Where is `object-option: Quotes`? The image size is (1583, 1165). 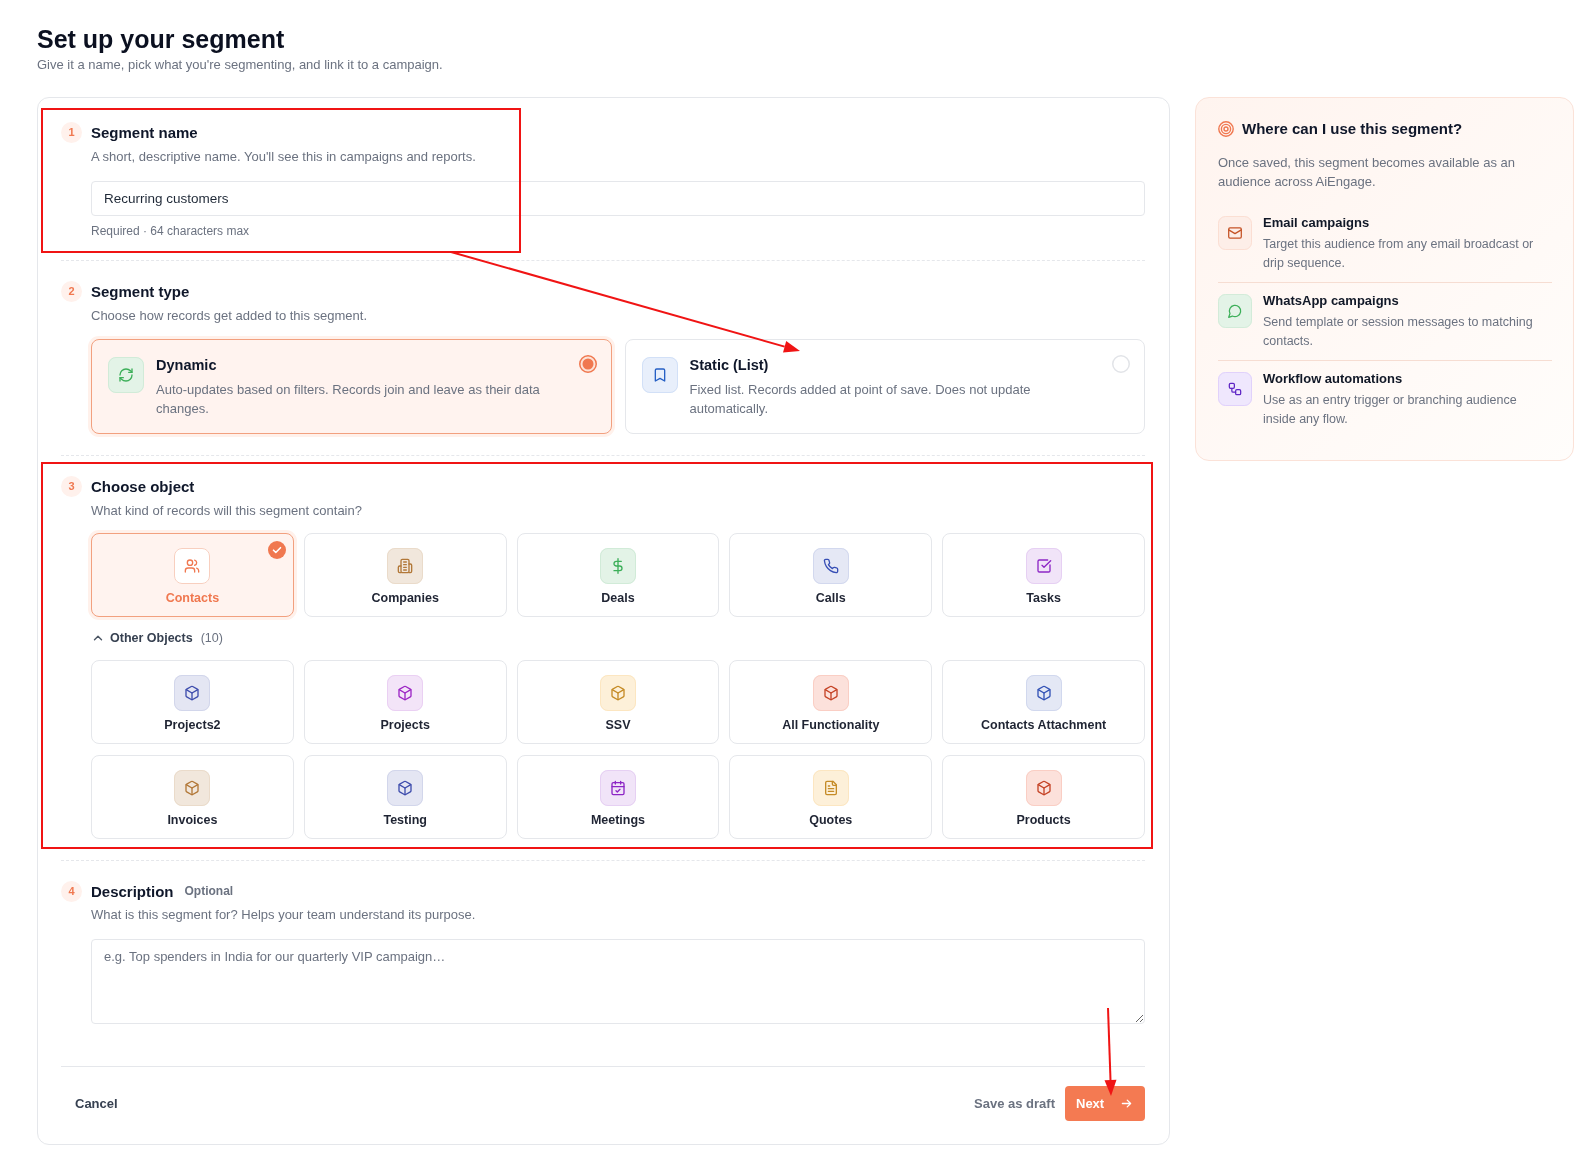
object-option: Quotes is located at coordinates (831, 797).